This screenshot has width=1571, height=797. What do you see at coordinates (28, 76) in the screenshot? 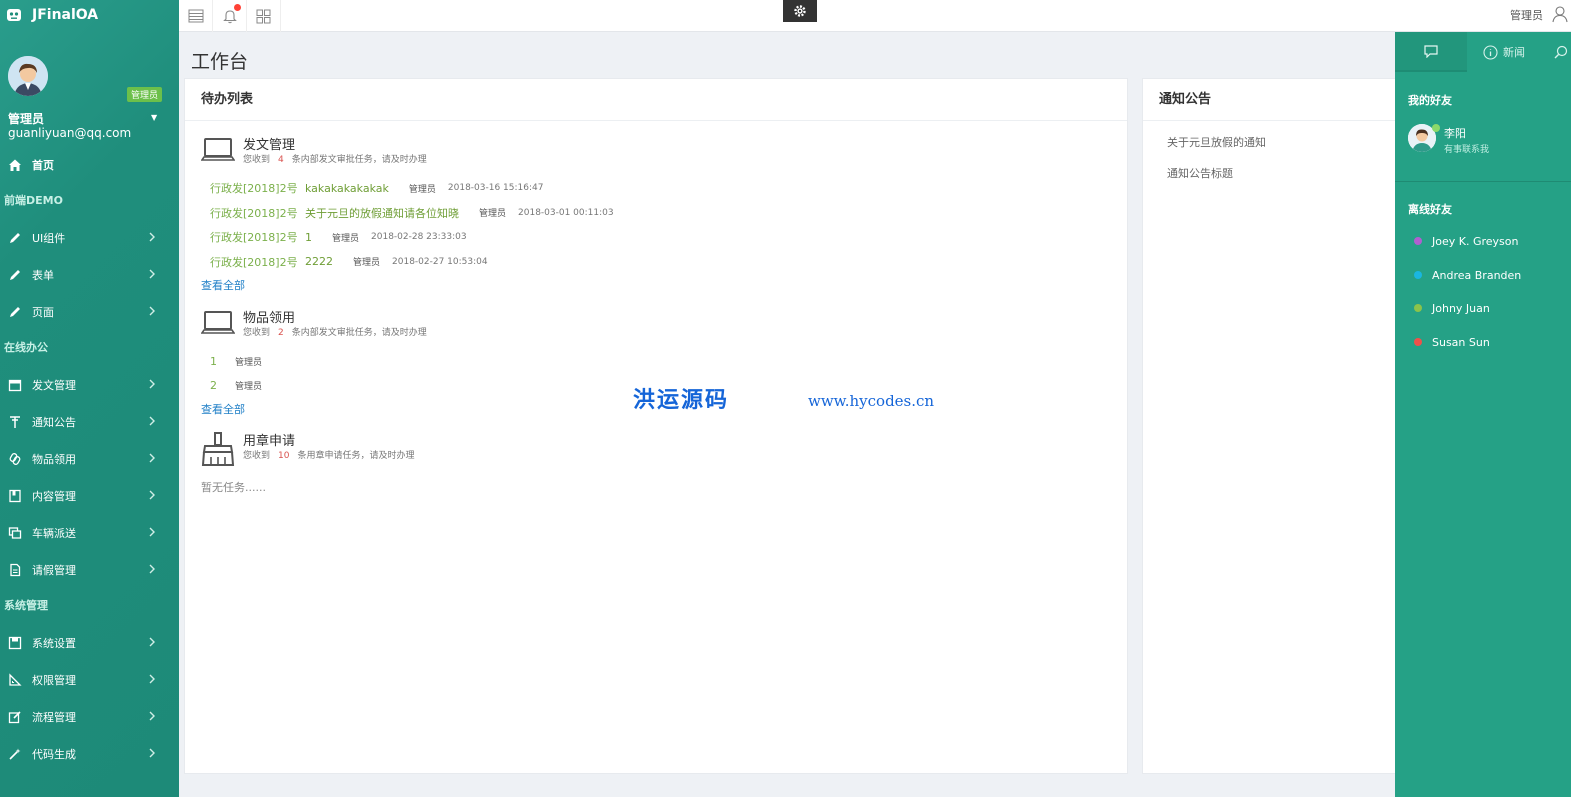
I see `avatar` at bounding box center [28, 76].